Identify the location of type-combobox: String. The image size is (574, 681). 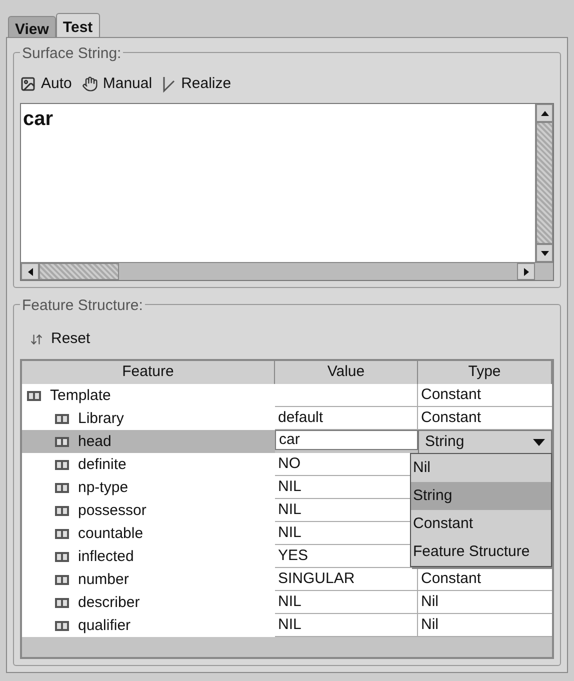
(485, 442).